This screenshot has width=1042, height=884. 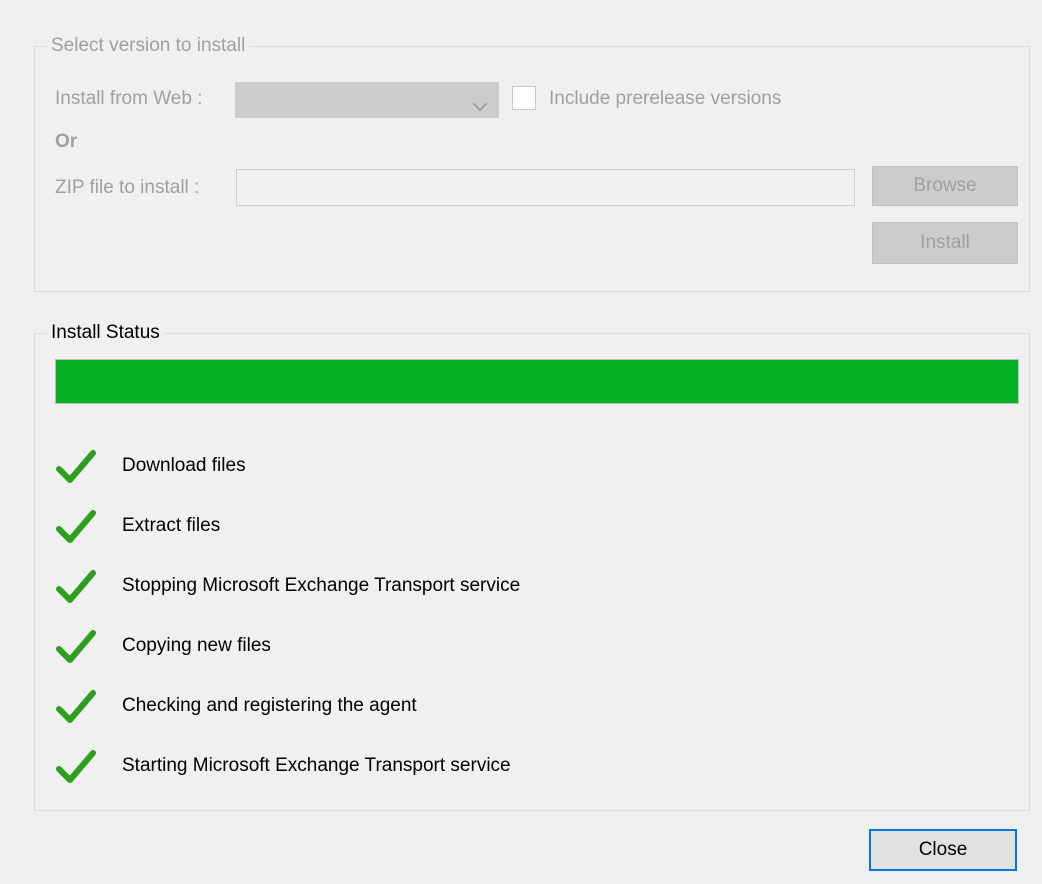 I want to click on install-step: Checking and registering the agent, so click(x=236, y=706).